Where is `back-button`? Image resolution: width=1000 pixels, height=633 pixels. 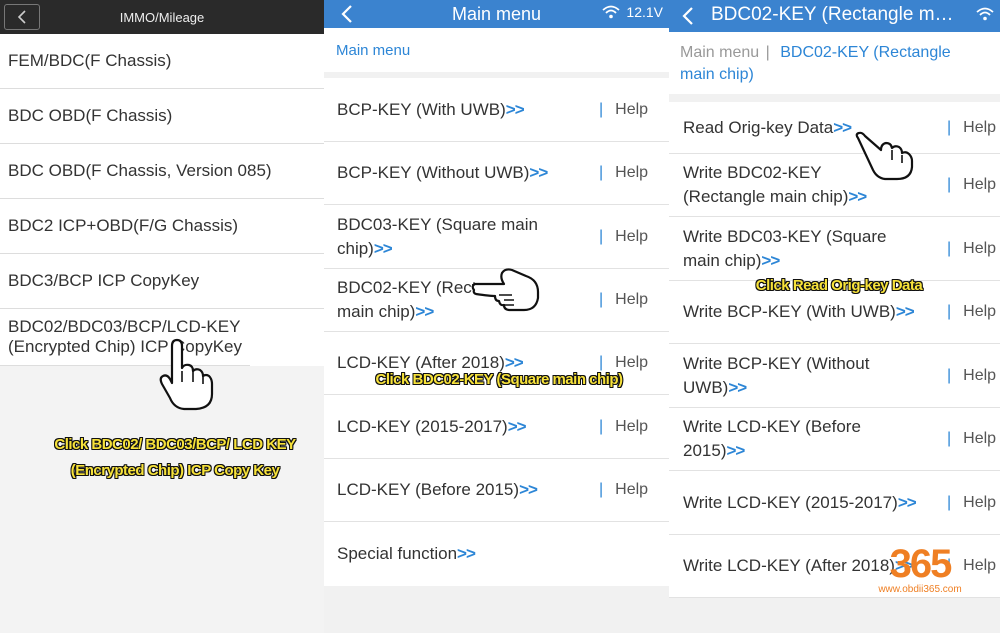
back-button is located at coordinates (22, 17).